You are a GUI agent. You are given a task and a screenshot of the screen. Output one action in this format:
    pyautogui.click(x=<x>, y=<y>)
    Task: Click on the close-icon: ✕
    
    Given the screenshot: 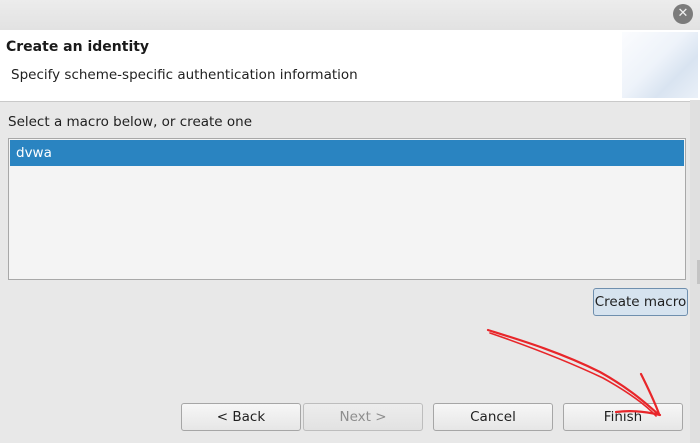 What is the action you would take?
    pyautogui.click(x=683, y=14)
    